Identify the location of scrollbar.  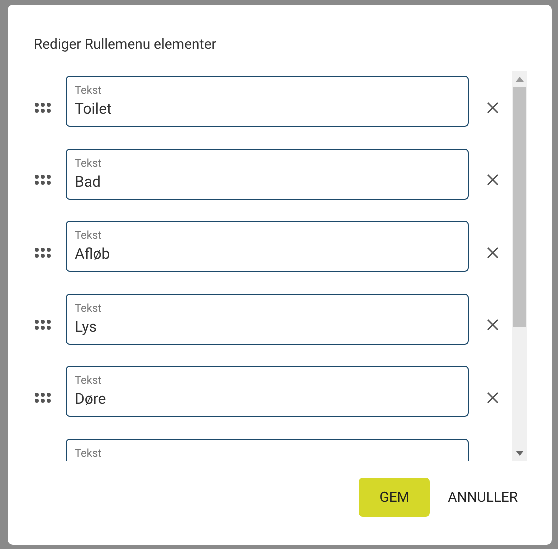
(519, 266).